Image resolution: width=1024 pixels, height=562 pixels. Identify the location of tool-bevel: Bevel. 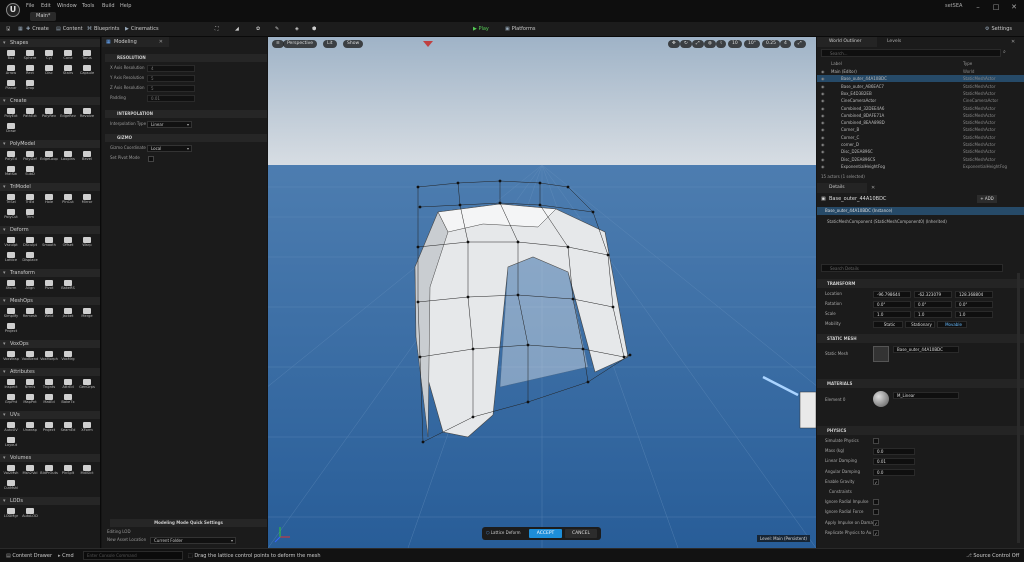
(87, 157).